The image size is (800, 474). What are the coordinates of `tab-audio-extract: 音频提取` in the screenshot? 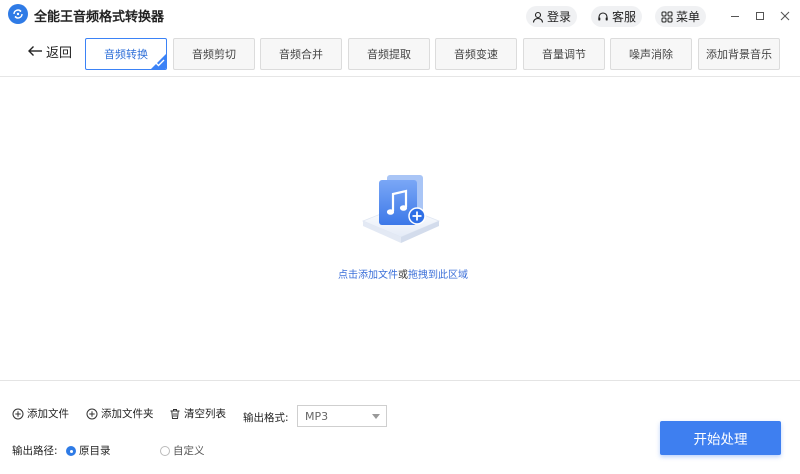 It's located at (389, 54).